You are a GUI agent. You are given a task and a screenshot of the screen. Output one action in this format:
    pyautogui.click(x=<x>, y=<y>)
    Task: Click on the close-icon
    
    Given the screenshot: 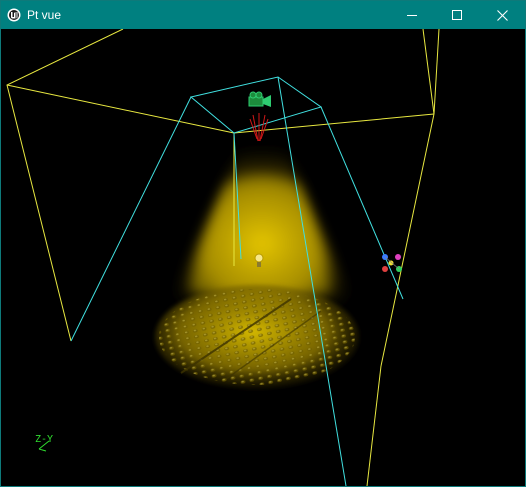 What is the action you would take?
    pyautogui.click(x=502, y=15)
    